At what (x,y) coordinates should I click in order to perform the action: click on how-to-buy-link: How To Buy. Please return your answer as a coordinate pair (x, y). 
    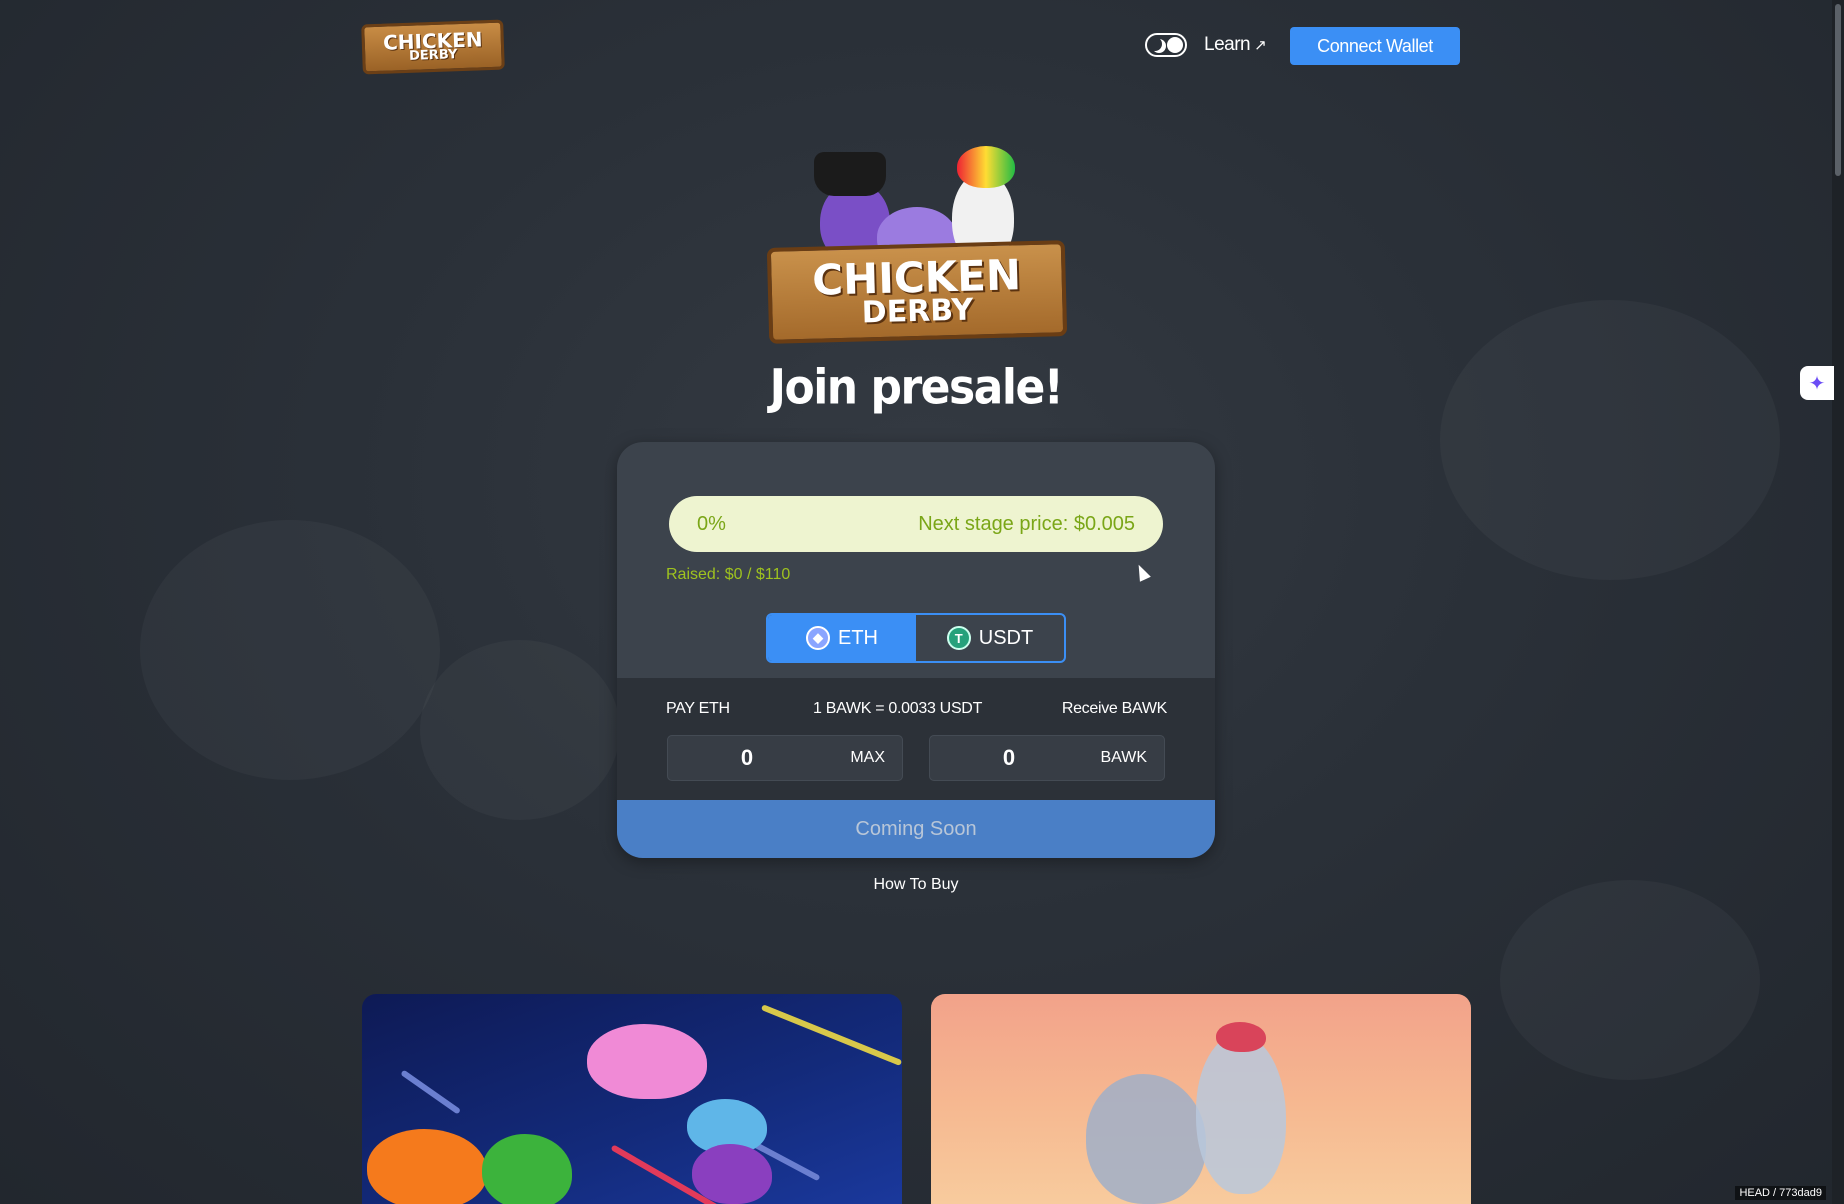
    Looking at the image, I should click on (916, 885).